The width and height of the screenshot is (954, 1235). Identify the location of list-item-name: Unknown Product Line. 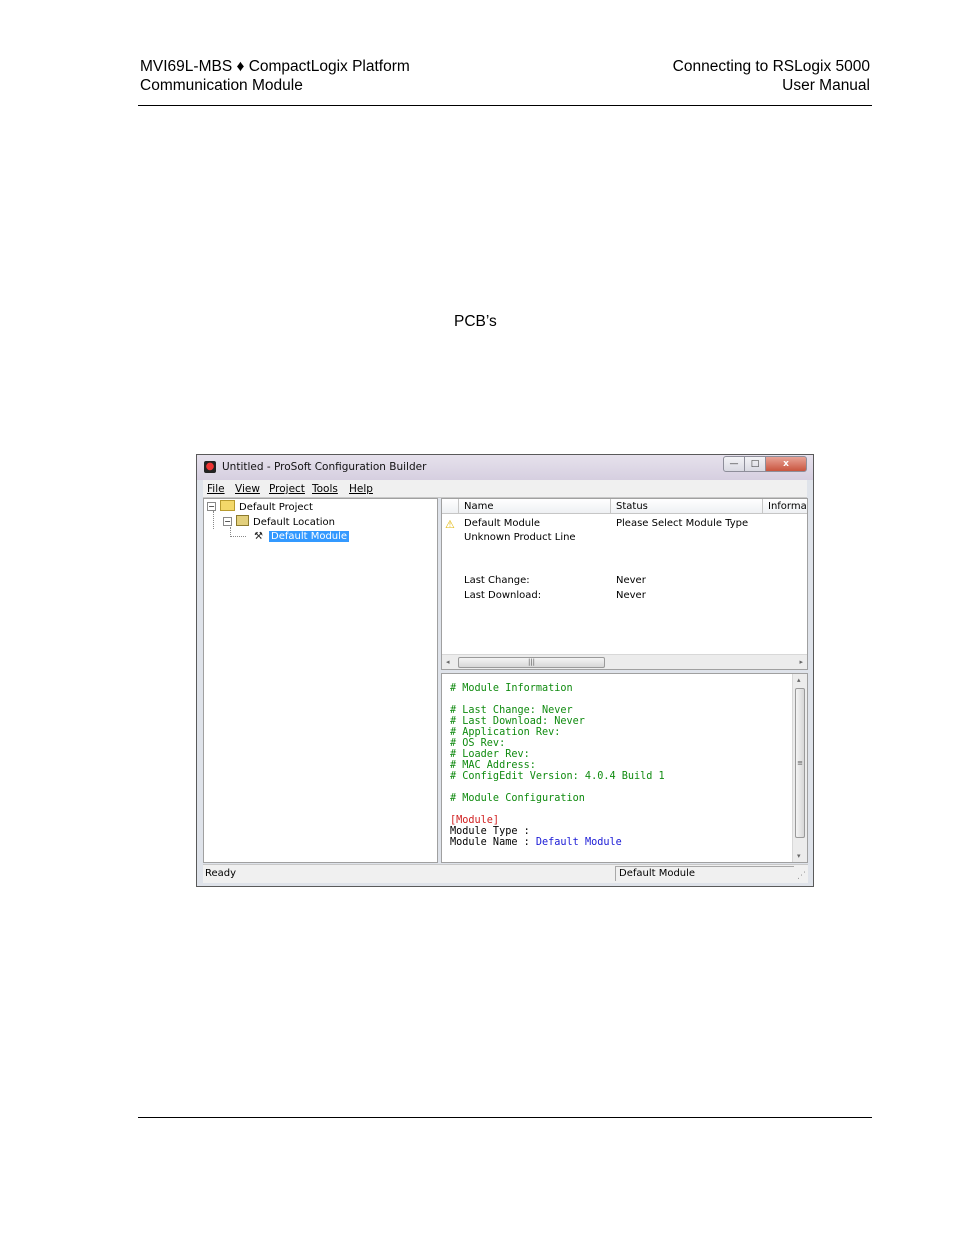
(520, 537).